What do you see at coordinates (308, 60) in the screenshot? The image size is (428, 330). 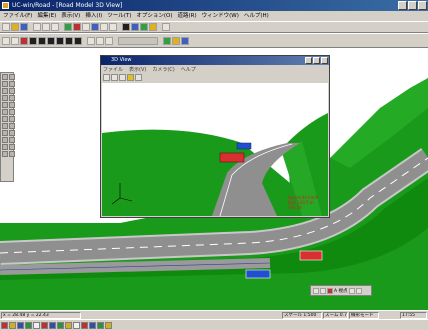 I see `view-3d-minimize-button` at bounding box center [308, 60].